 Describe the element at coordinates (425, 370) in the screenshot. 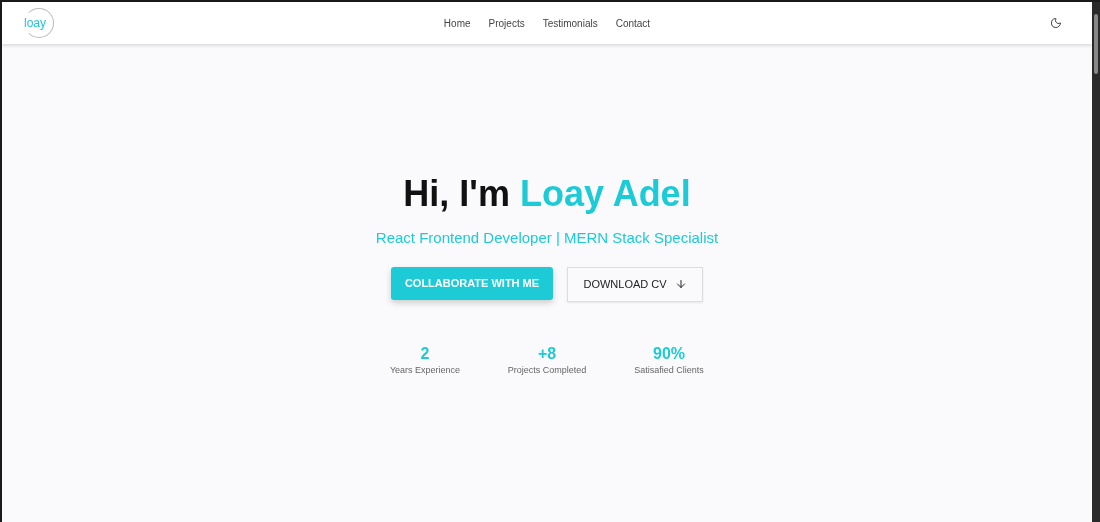

I see `stat-label: Years Experience` at that location.